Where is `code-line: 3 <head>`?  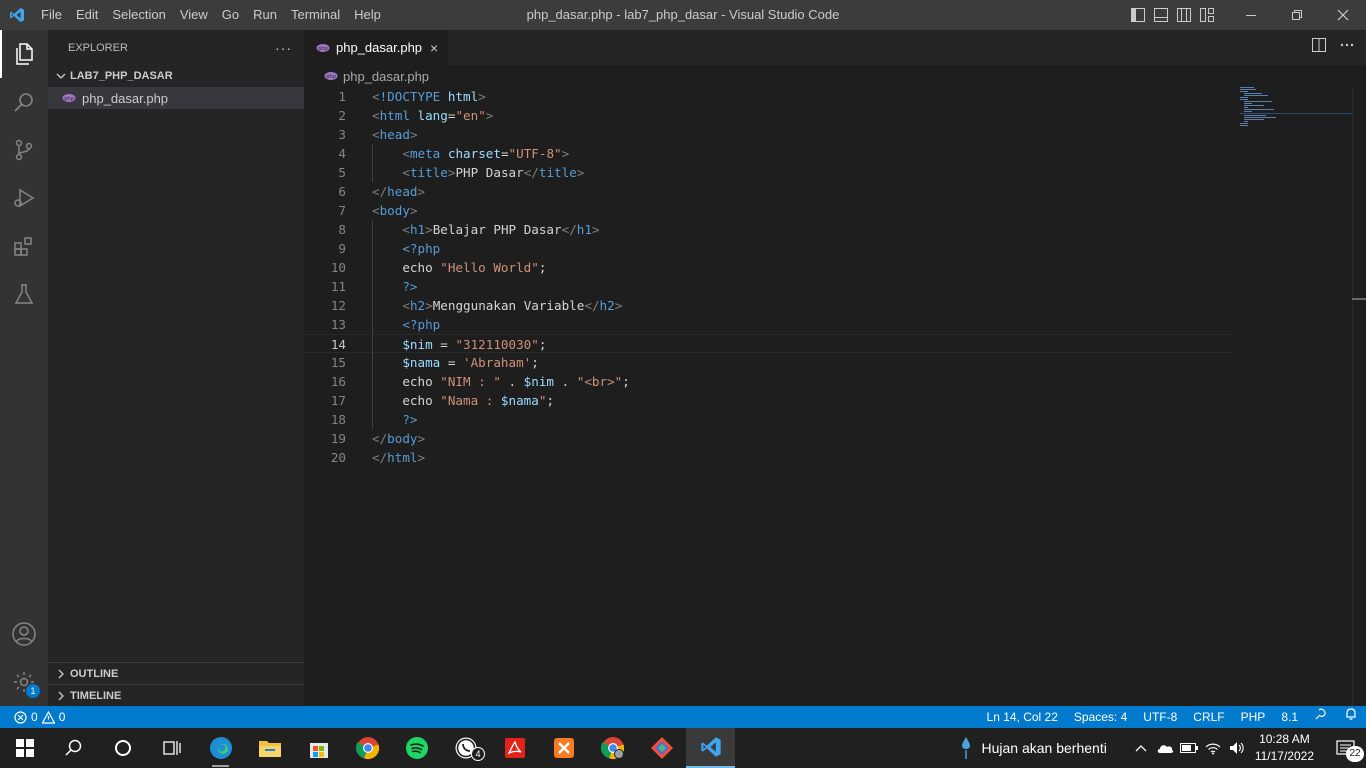
code-line: 3 <head> is located at coordinates (769, 134).